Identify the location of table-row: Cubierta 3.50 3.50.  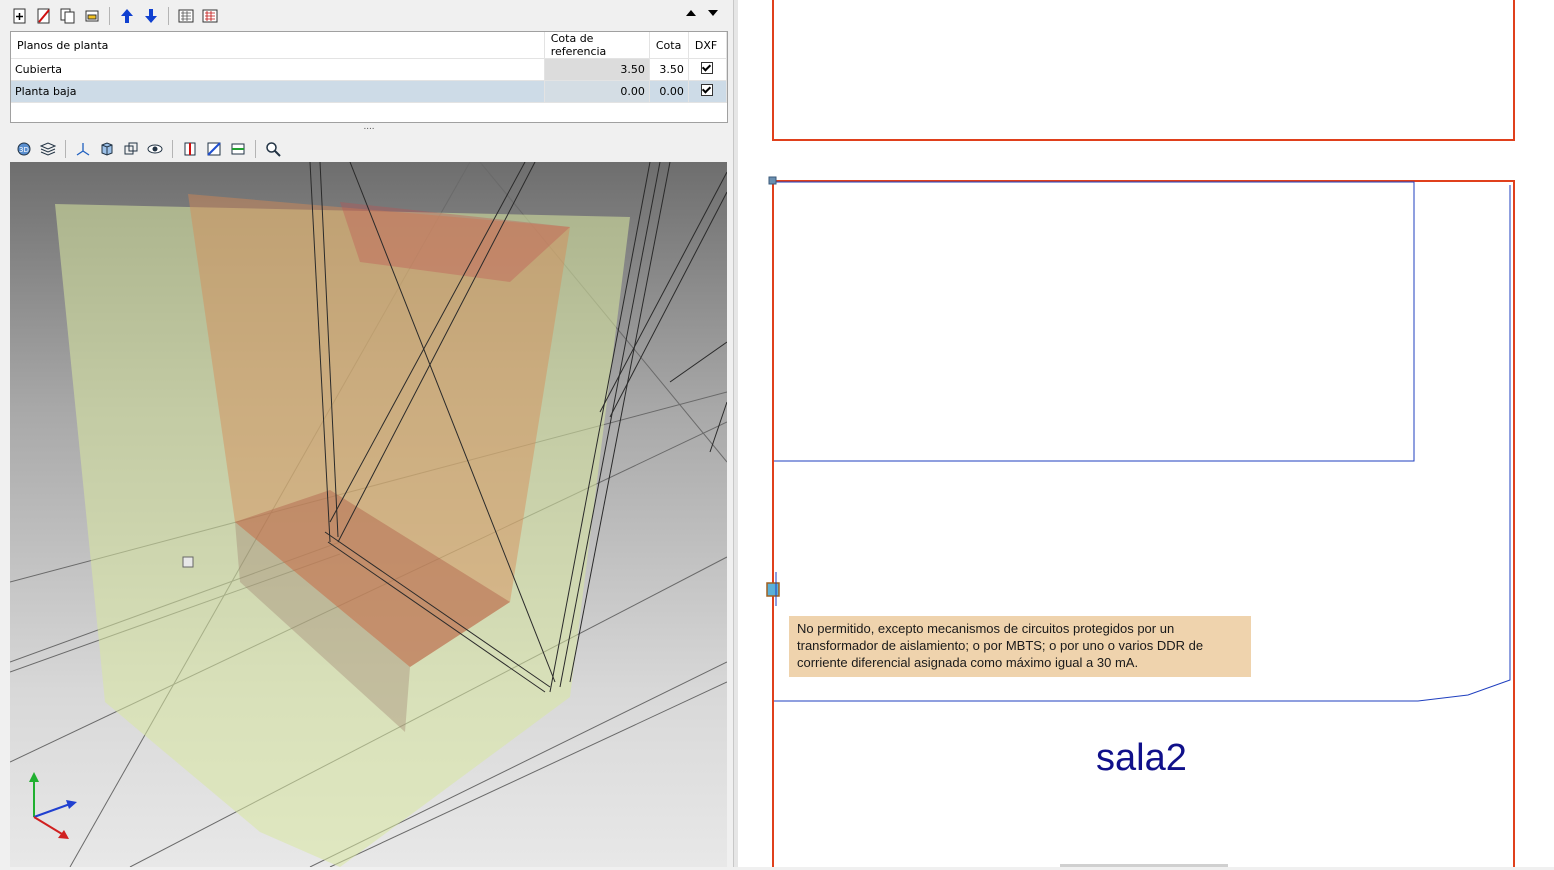
(369, 69).